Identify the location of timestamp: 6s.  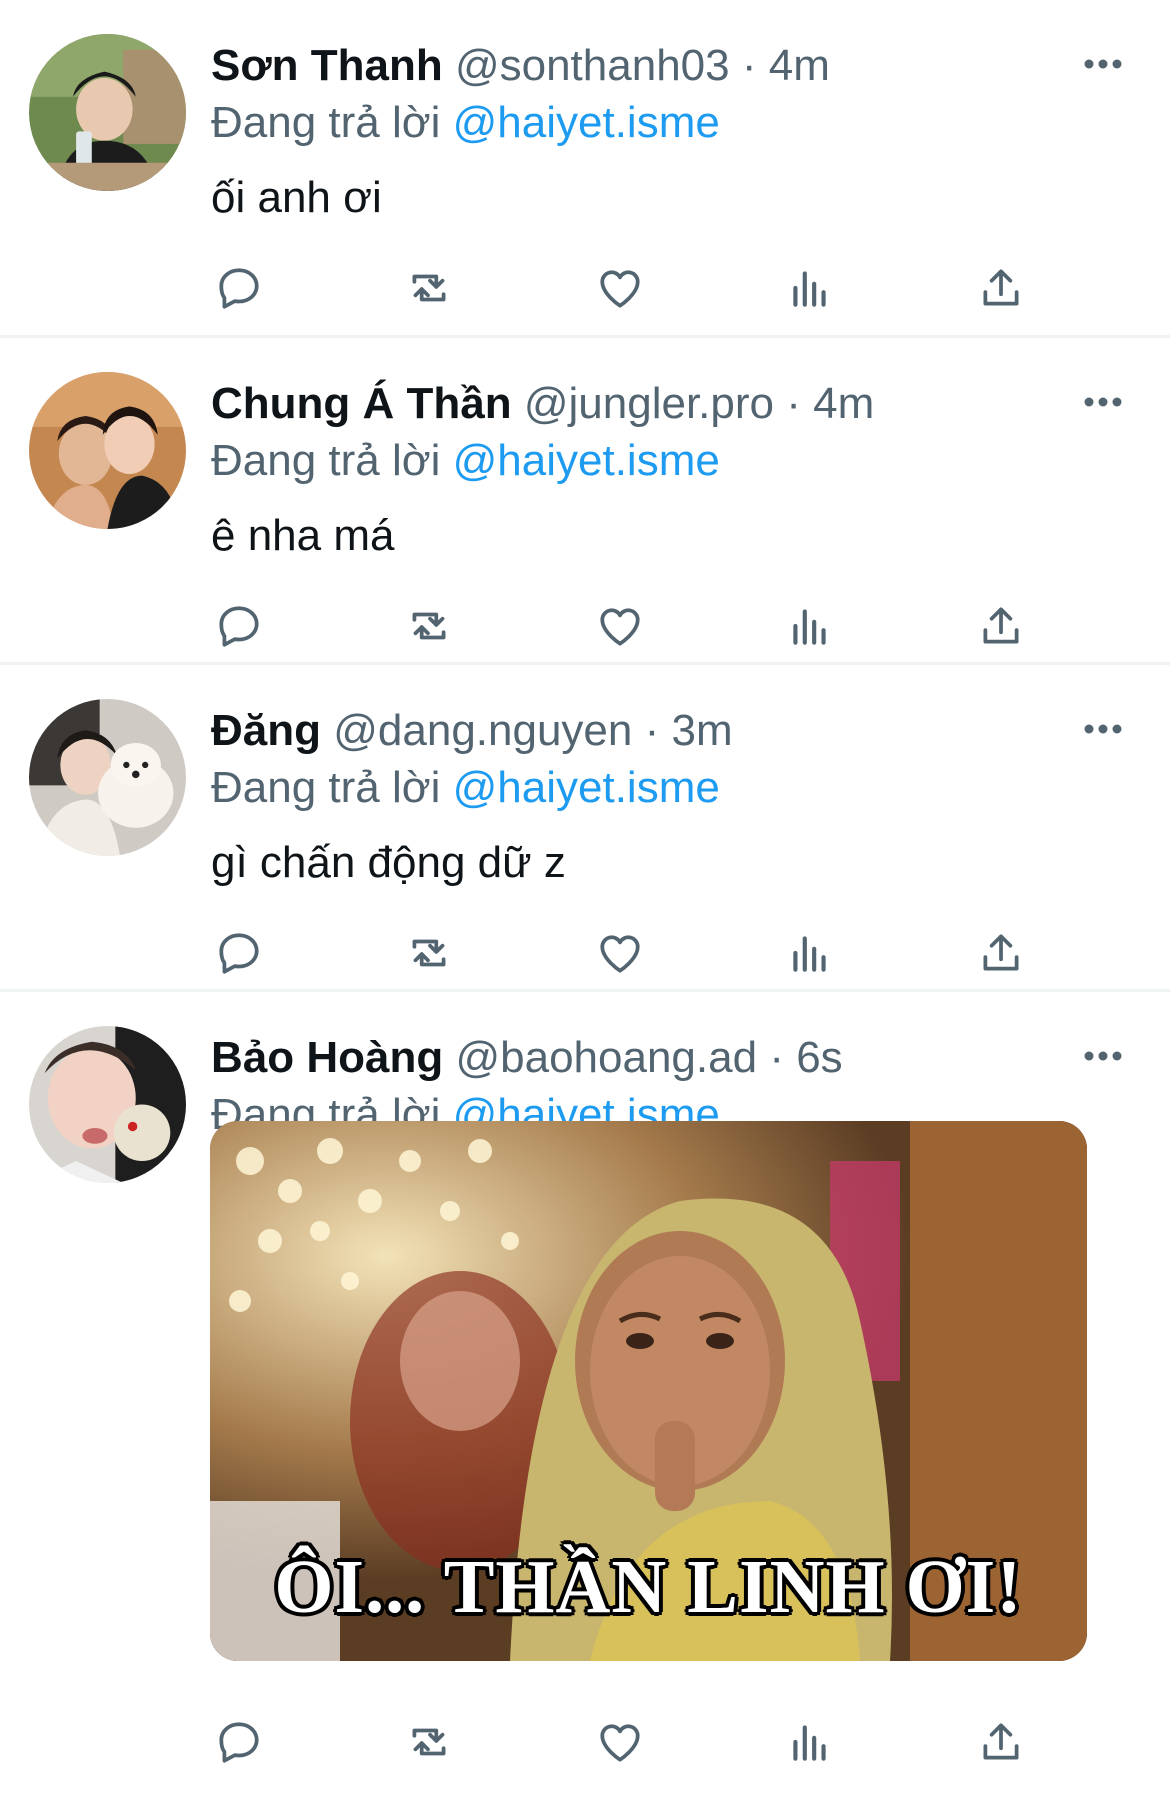
(819, 1057).